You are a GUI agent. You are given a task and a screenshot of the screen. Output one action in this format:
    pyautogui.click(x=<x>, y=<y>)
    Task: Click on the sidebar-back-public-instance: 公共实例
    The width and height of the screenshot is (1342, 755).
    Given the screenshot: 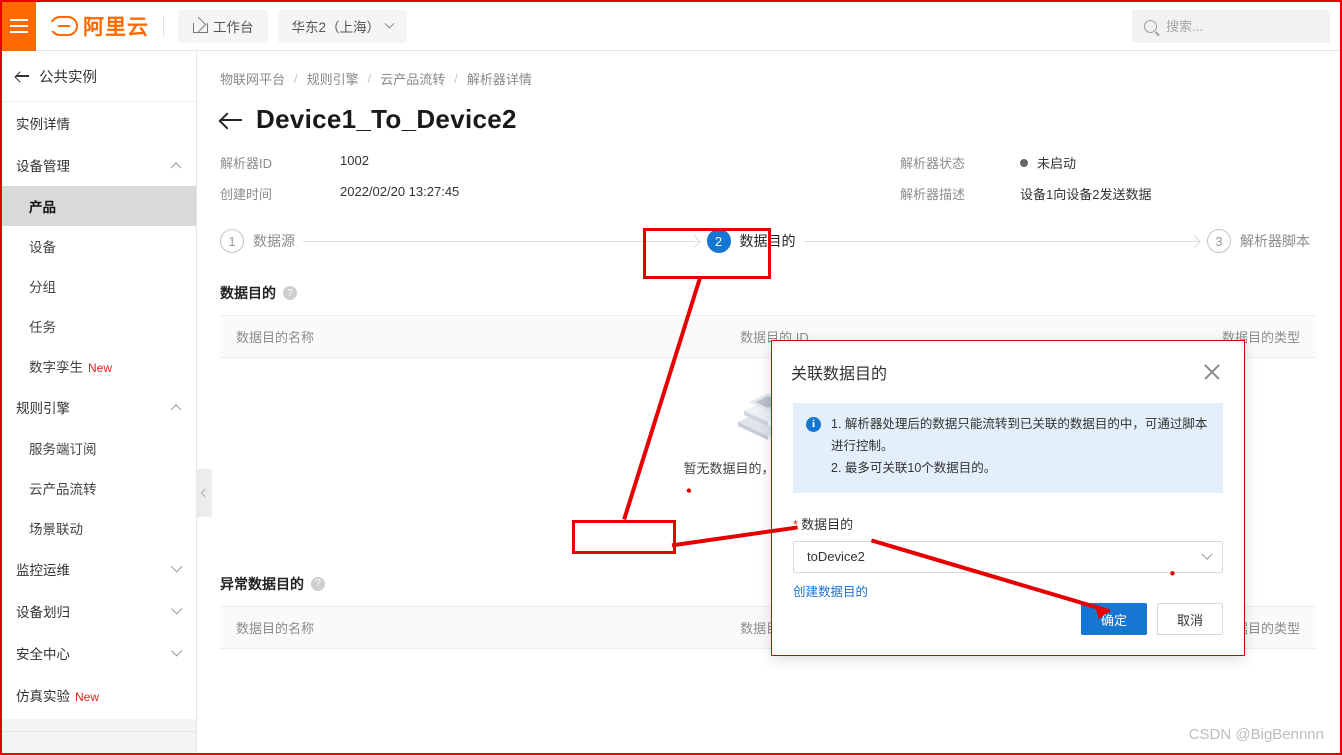 What is the action you would take?
    pyautogui.click(x=99, y=76)
    